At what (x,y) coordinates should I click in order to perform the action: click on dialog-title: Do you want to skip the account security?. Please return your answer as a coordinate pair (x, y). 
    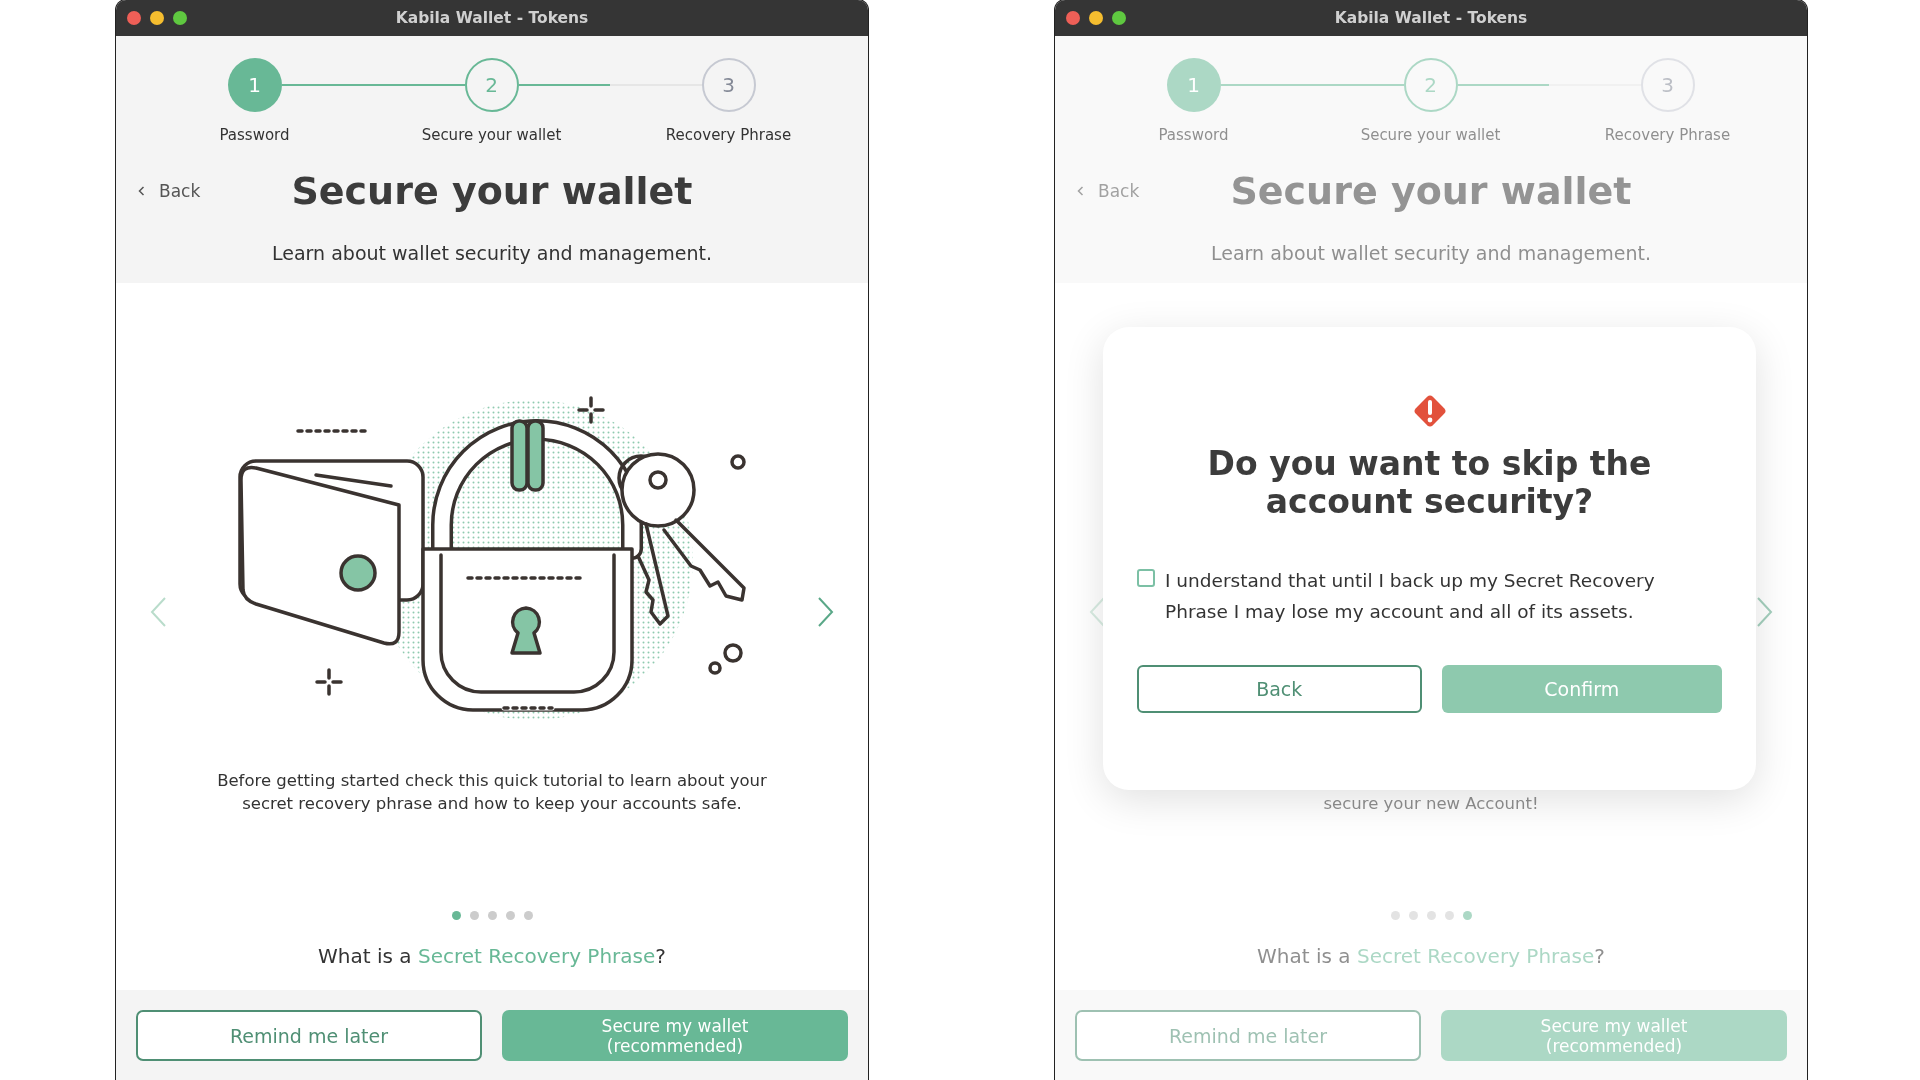
    Looking at the image, I should click on (1429, 483).